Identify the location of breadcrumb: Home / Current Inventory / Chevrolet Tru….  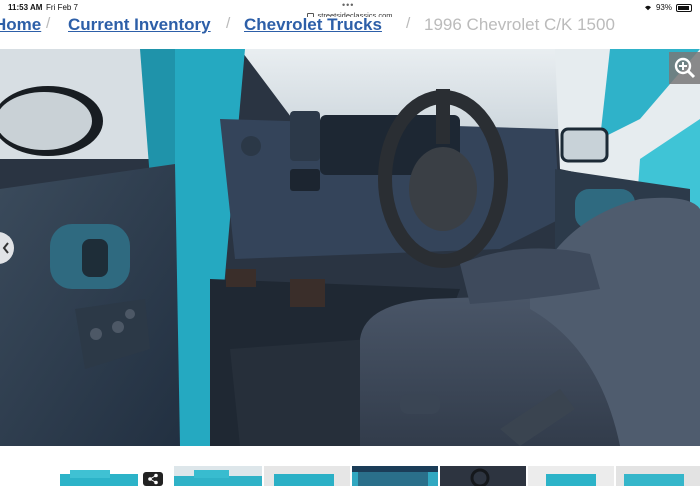
(350, 33).